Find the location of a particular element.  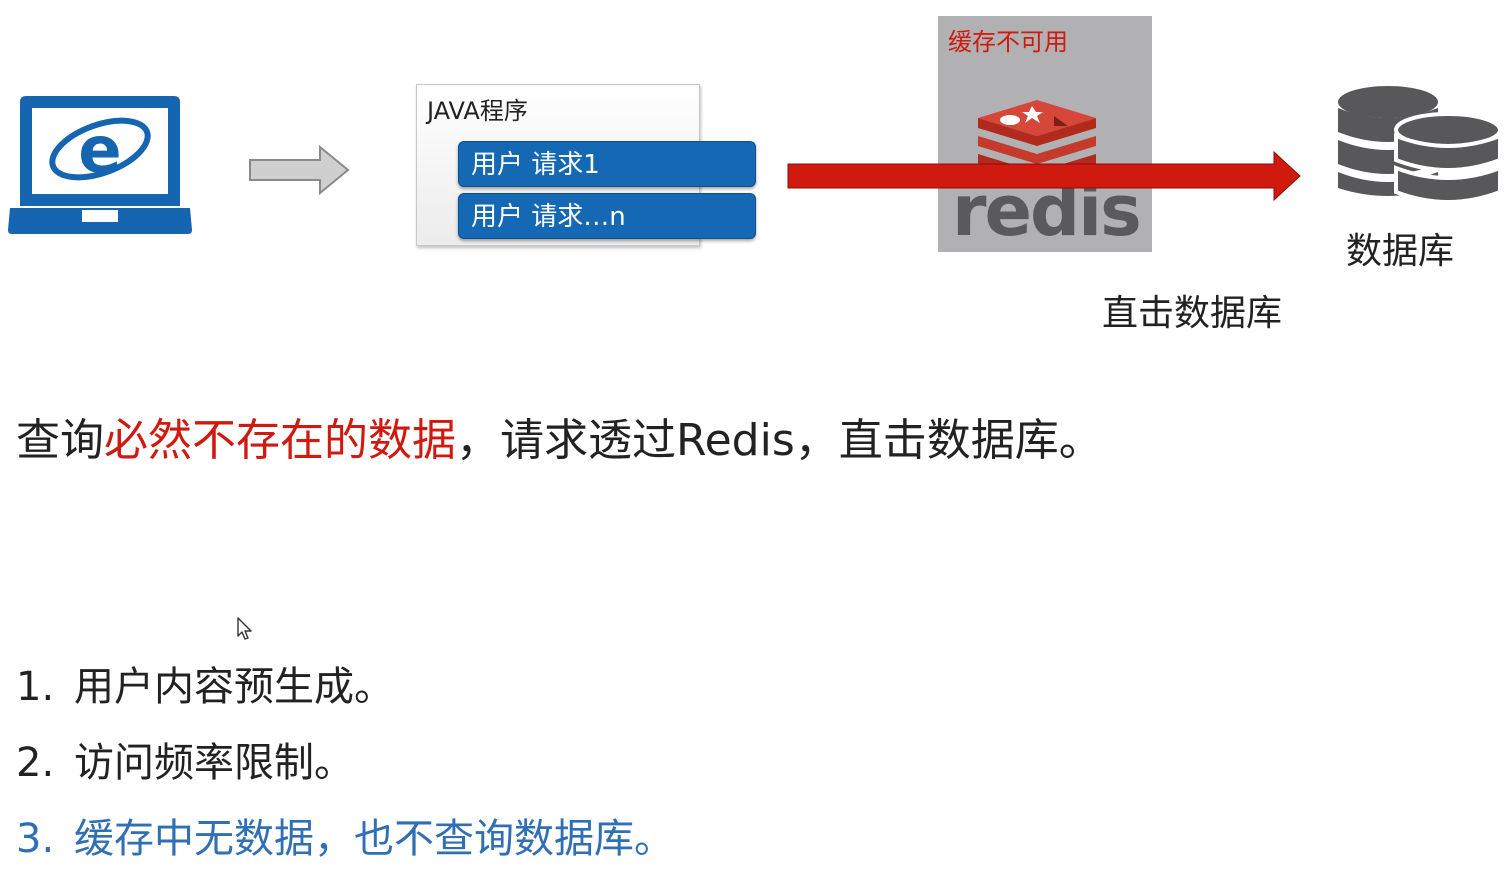

bypass-arrow is located at coordinates (1044, 176).